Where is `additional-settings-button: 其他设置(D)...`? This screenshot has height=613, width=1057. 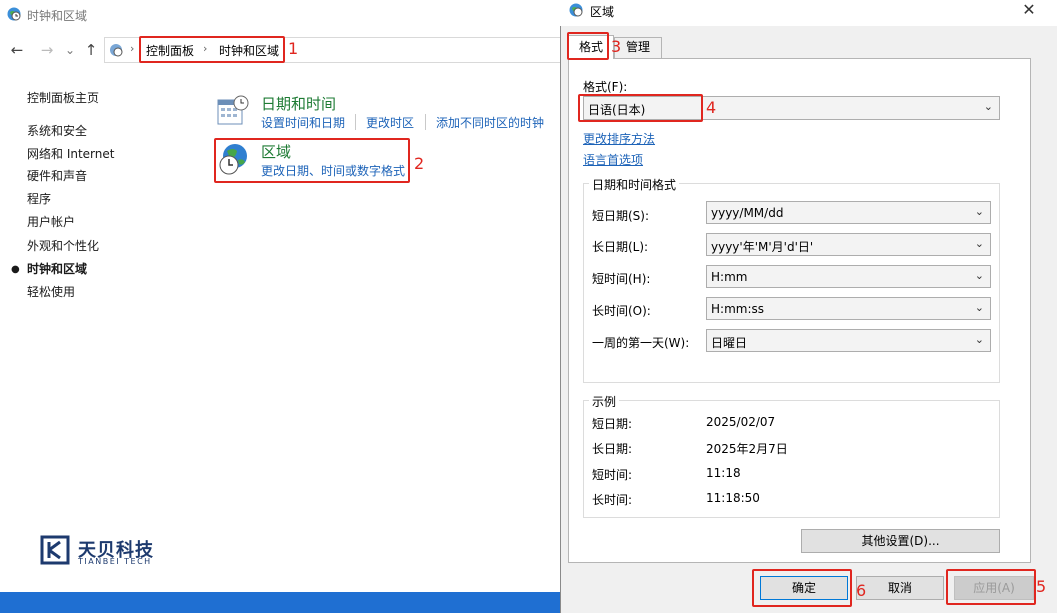
additional-settings-button: 其他设置(D)... is located at coordinates (900, 541).